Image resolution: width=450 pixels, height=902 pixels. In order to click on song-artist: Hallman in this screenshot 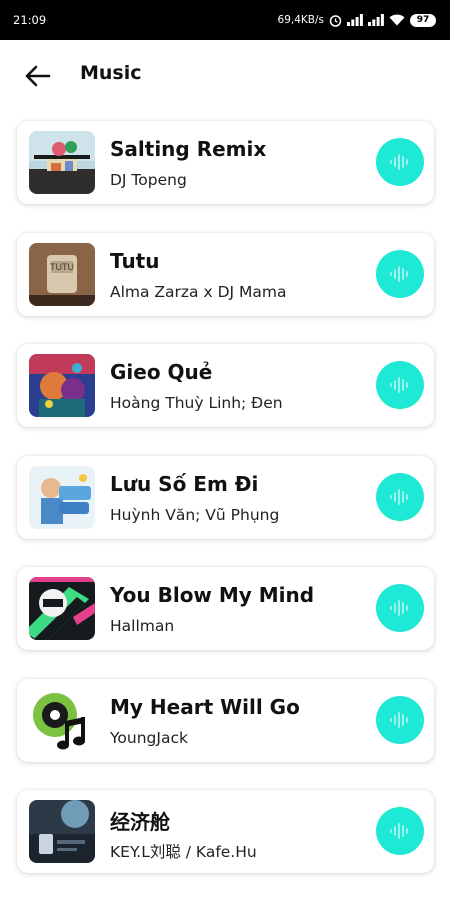, I will do `click(142, 626)`.